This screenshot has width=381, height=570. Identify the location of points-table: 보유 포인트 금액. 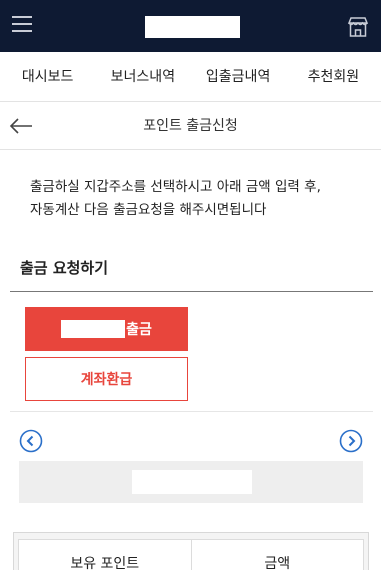
(191, 551).